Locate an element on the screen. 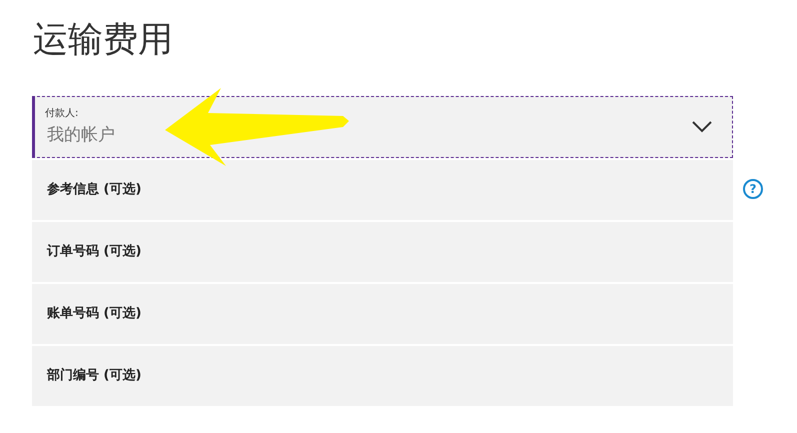  help-icon: ? is located at coordinates (753, 189).